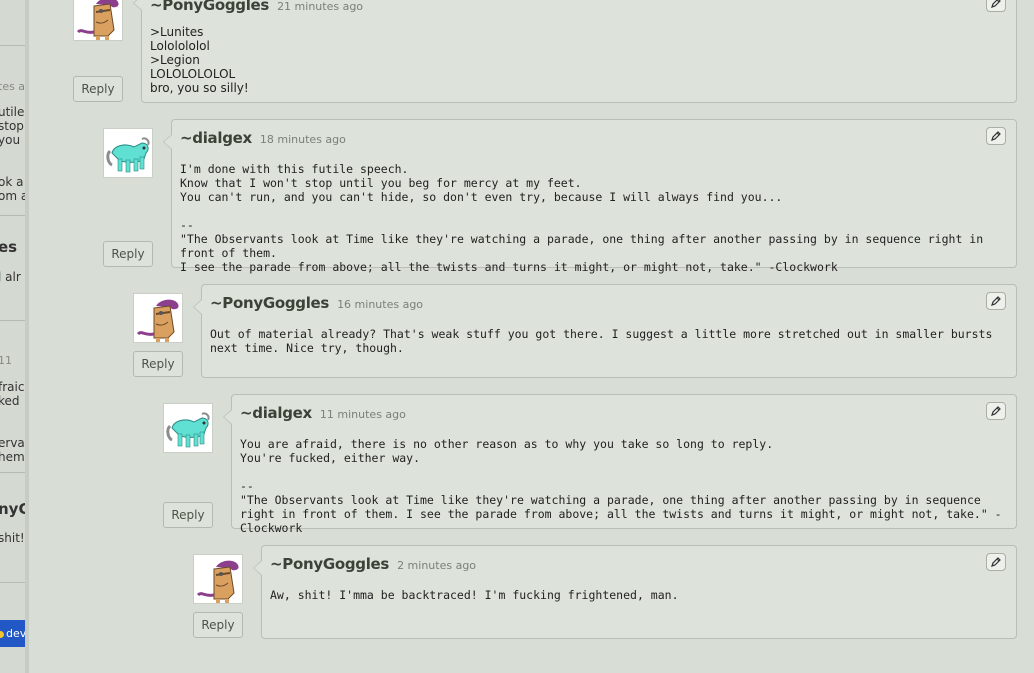 This screenshot has height=673, width=1034. Describe the element at coordinates (12, 457) in the screenshot. I see `fragment-text: hem.` at that location.